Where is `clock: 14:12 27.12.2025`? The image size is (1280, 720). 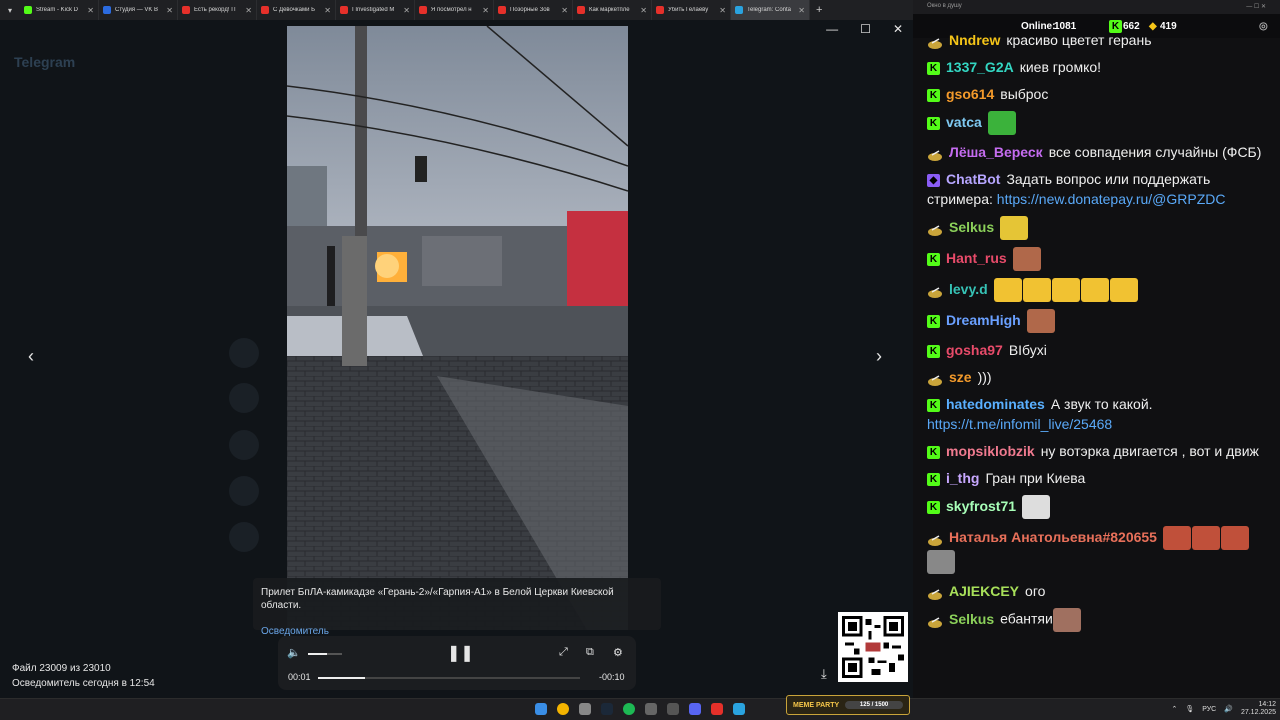 clock: 14:12 27.12.2025 is located at coordinates (1258, 709).